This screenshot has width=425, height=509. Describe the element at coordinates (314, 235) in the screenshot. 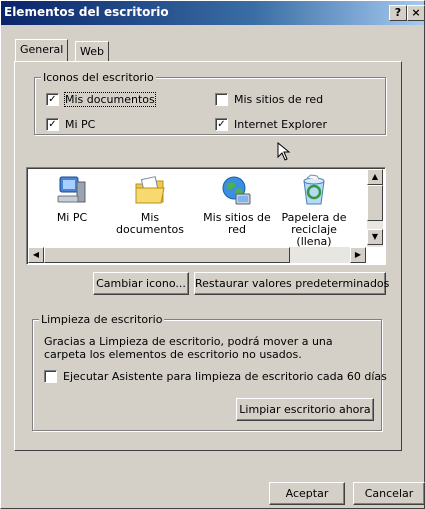

I see `list-item-label-line2: reciclaje (llena)` at that location.